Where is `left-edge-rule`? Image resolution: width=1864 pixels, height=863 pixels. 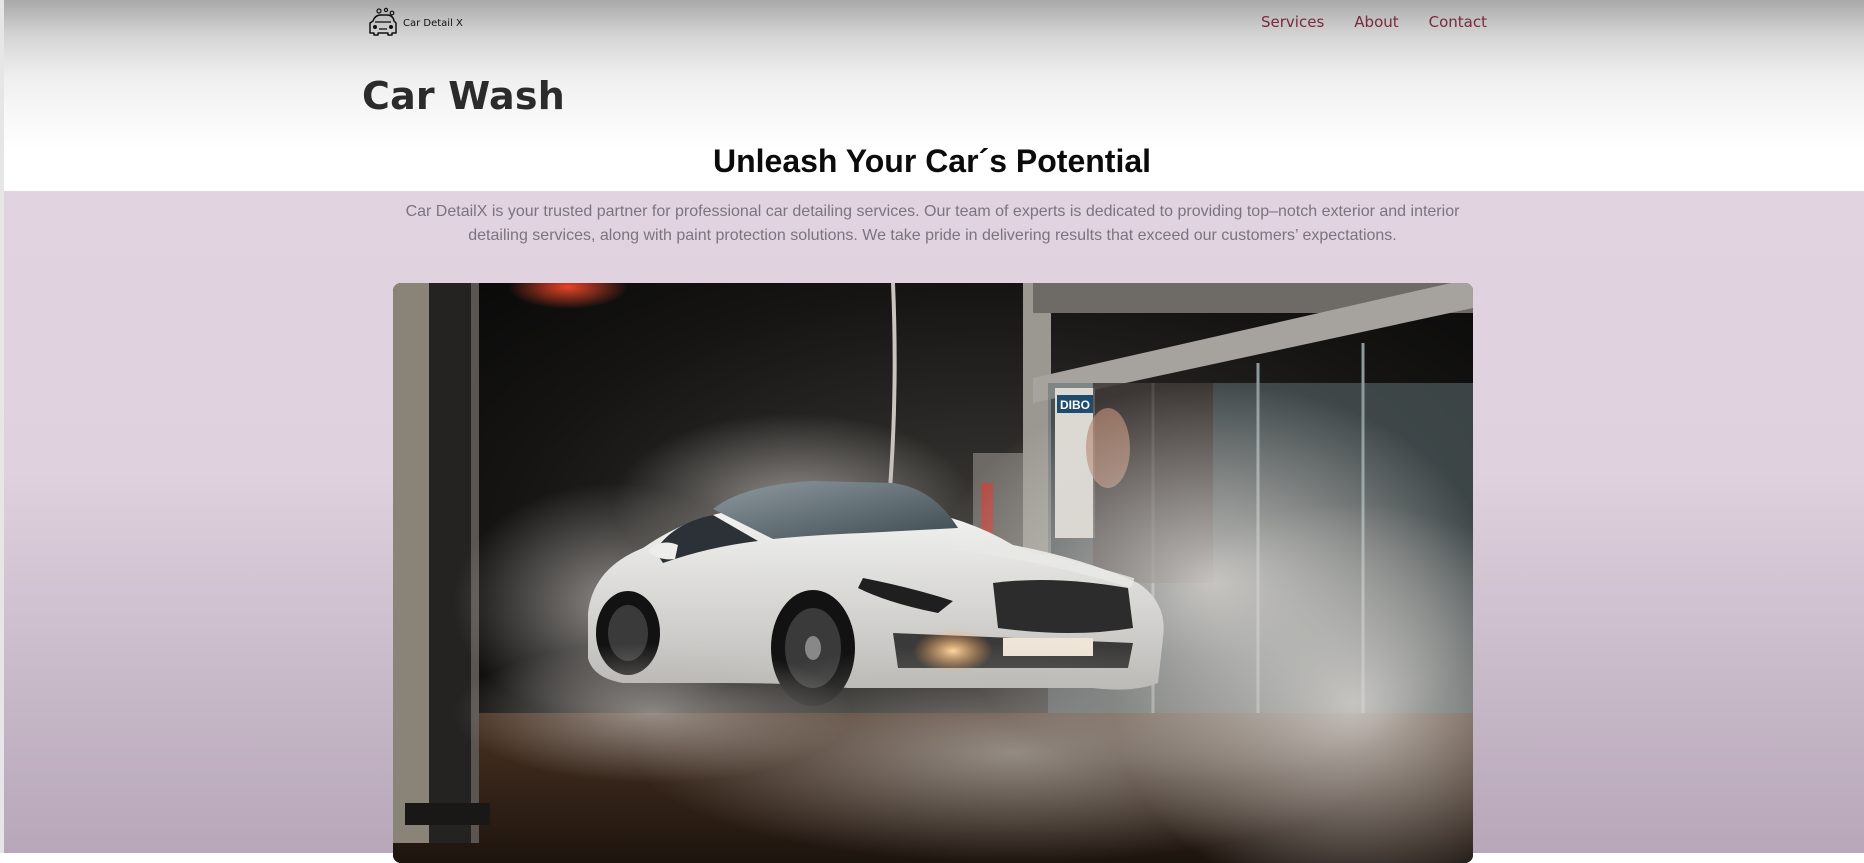 left-edge-rule is located at coordinates (2, 426).